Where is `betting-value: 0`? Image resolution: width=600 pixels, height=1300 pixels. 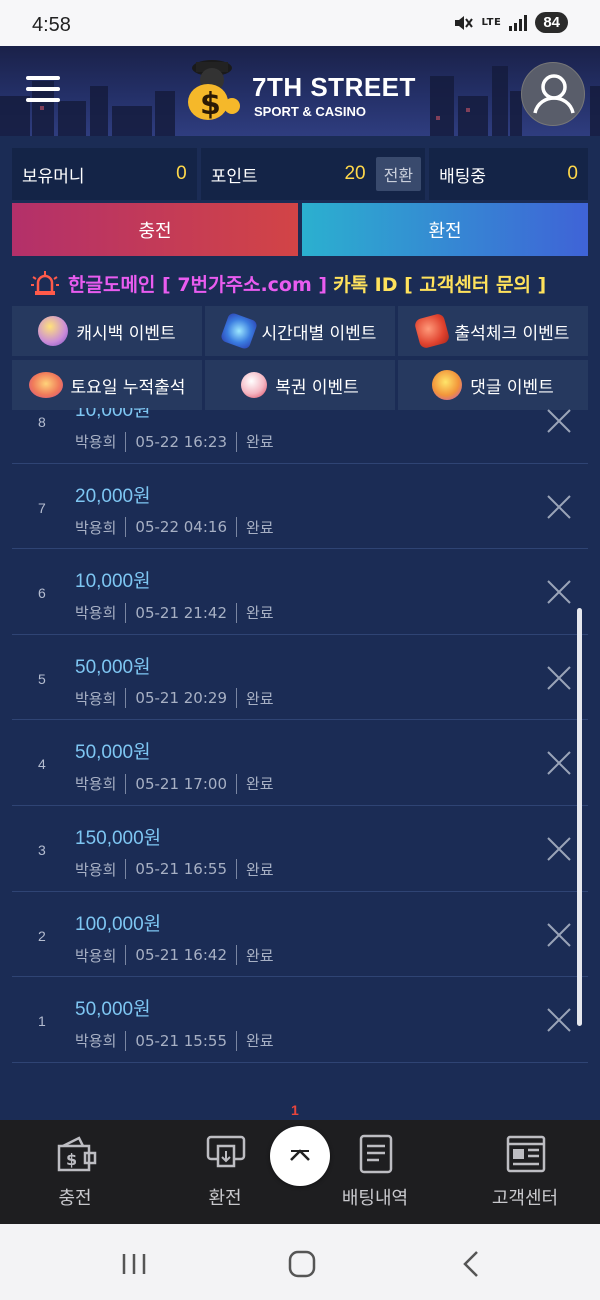 betting-value: 0 is located at coordinates (572, 173).